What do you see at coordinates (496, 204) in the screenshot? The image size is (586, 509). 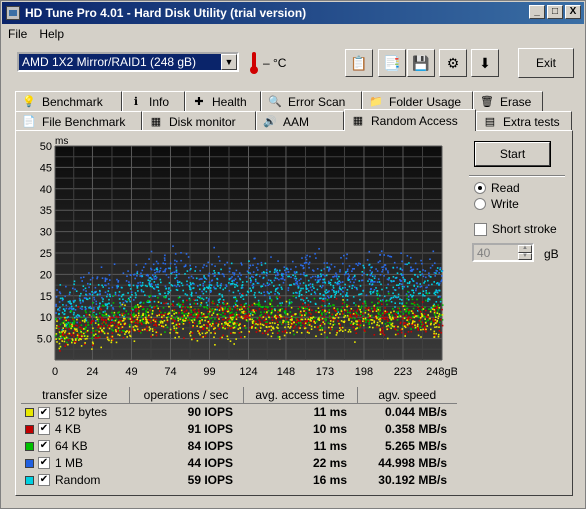 I see `write-radio-row: Write` at bounding box center [496, 204].